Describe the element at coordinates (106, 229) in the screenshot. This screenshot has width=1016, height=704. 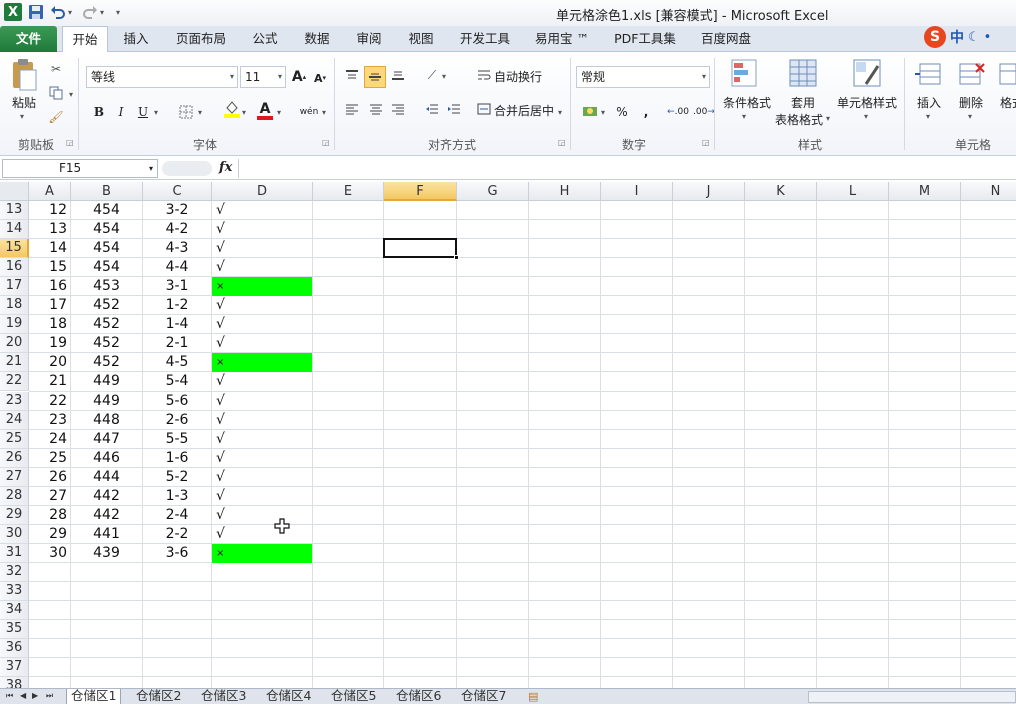
I see `cell-b14: 454` at that location.